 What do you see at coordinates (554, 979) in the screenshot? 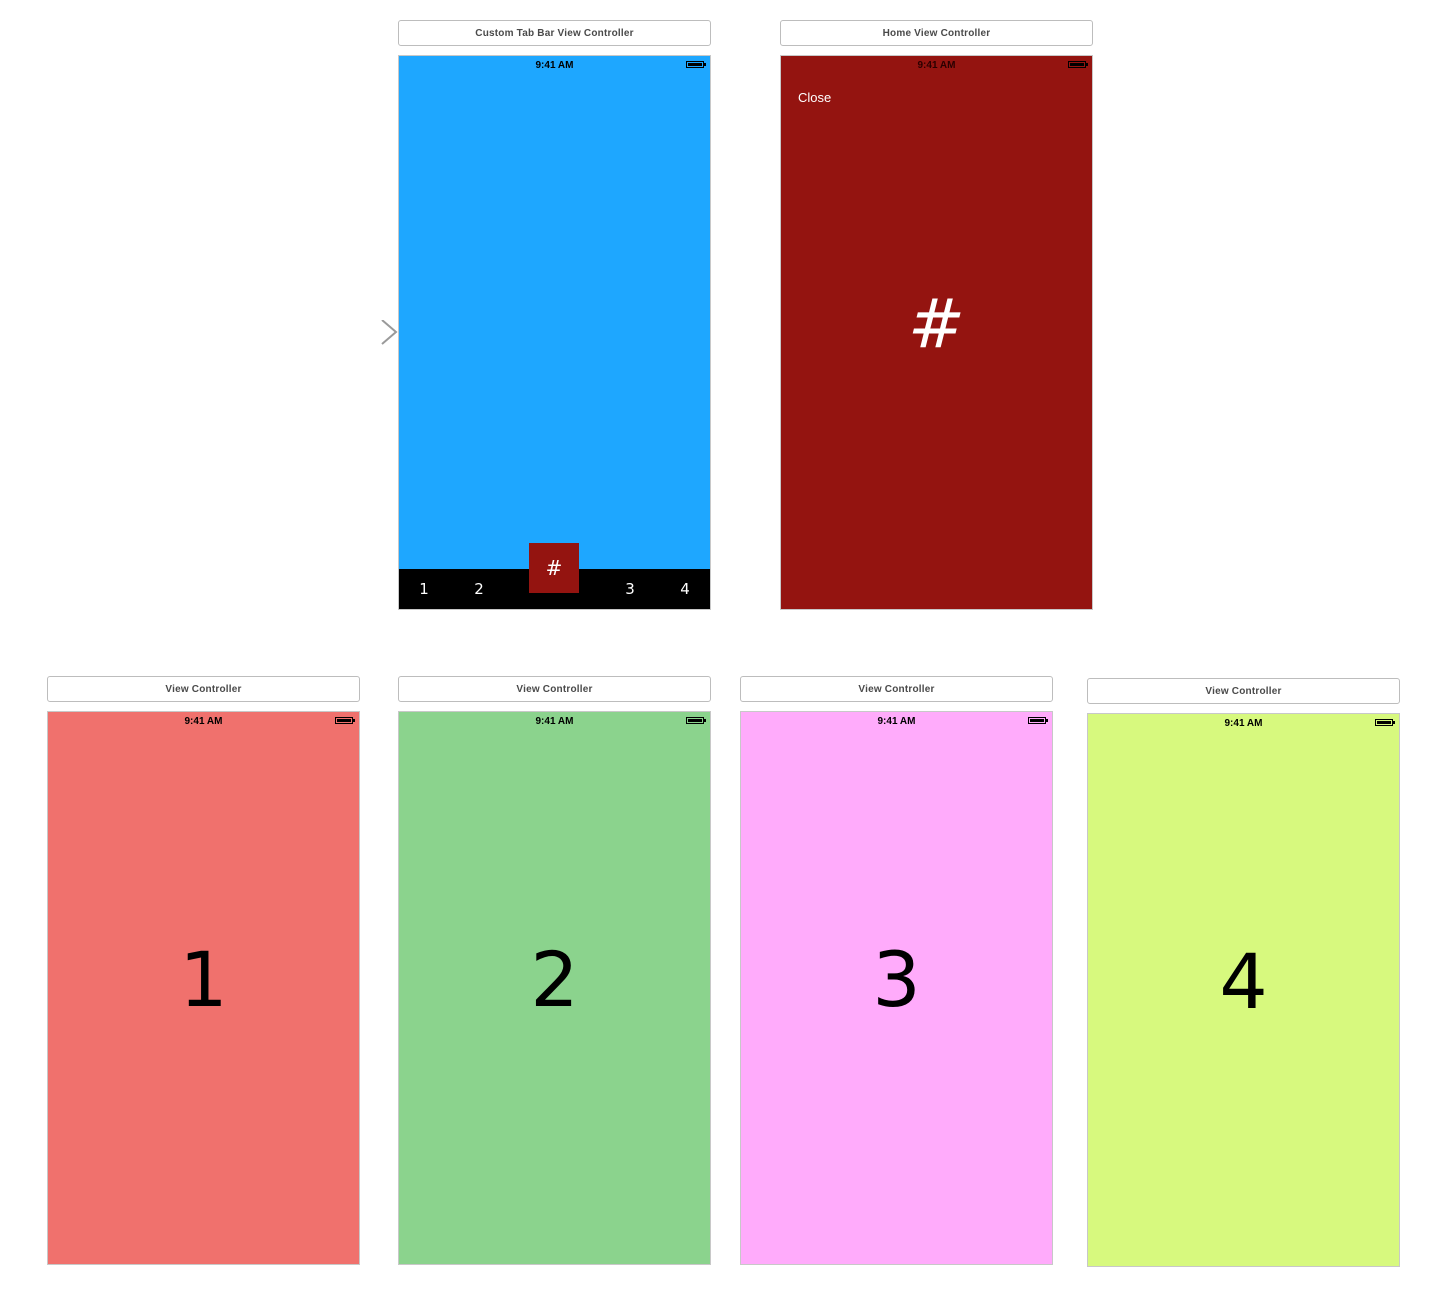
I see `vc-number-label: 2` at bounding box center [554, 979].